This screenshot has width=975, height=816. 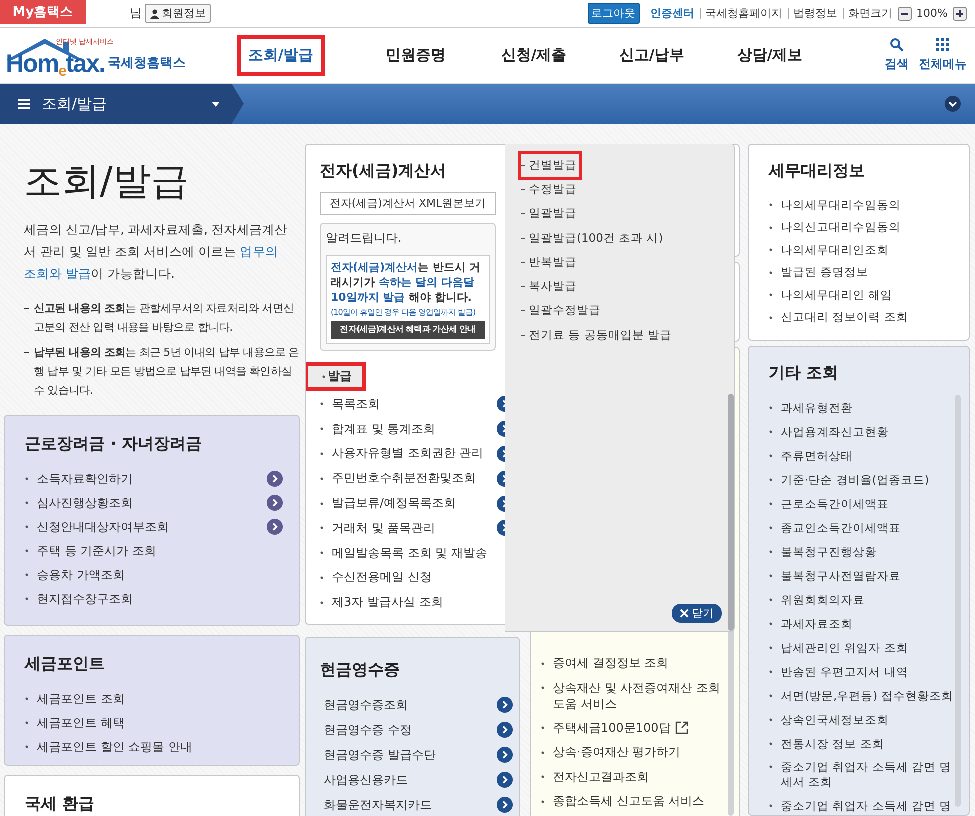 I want to click on top-link: 국세청홈페이지, so click(x=744, y=13).